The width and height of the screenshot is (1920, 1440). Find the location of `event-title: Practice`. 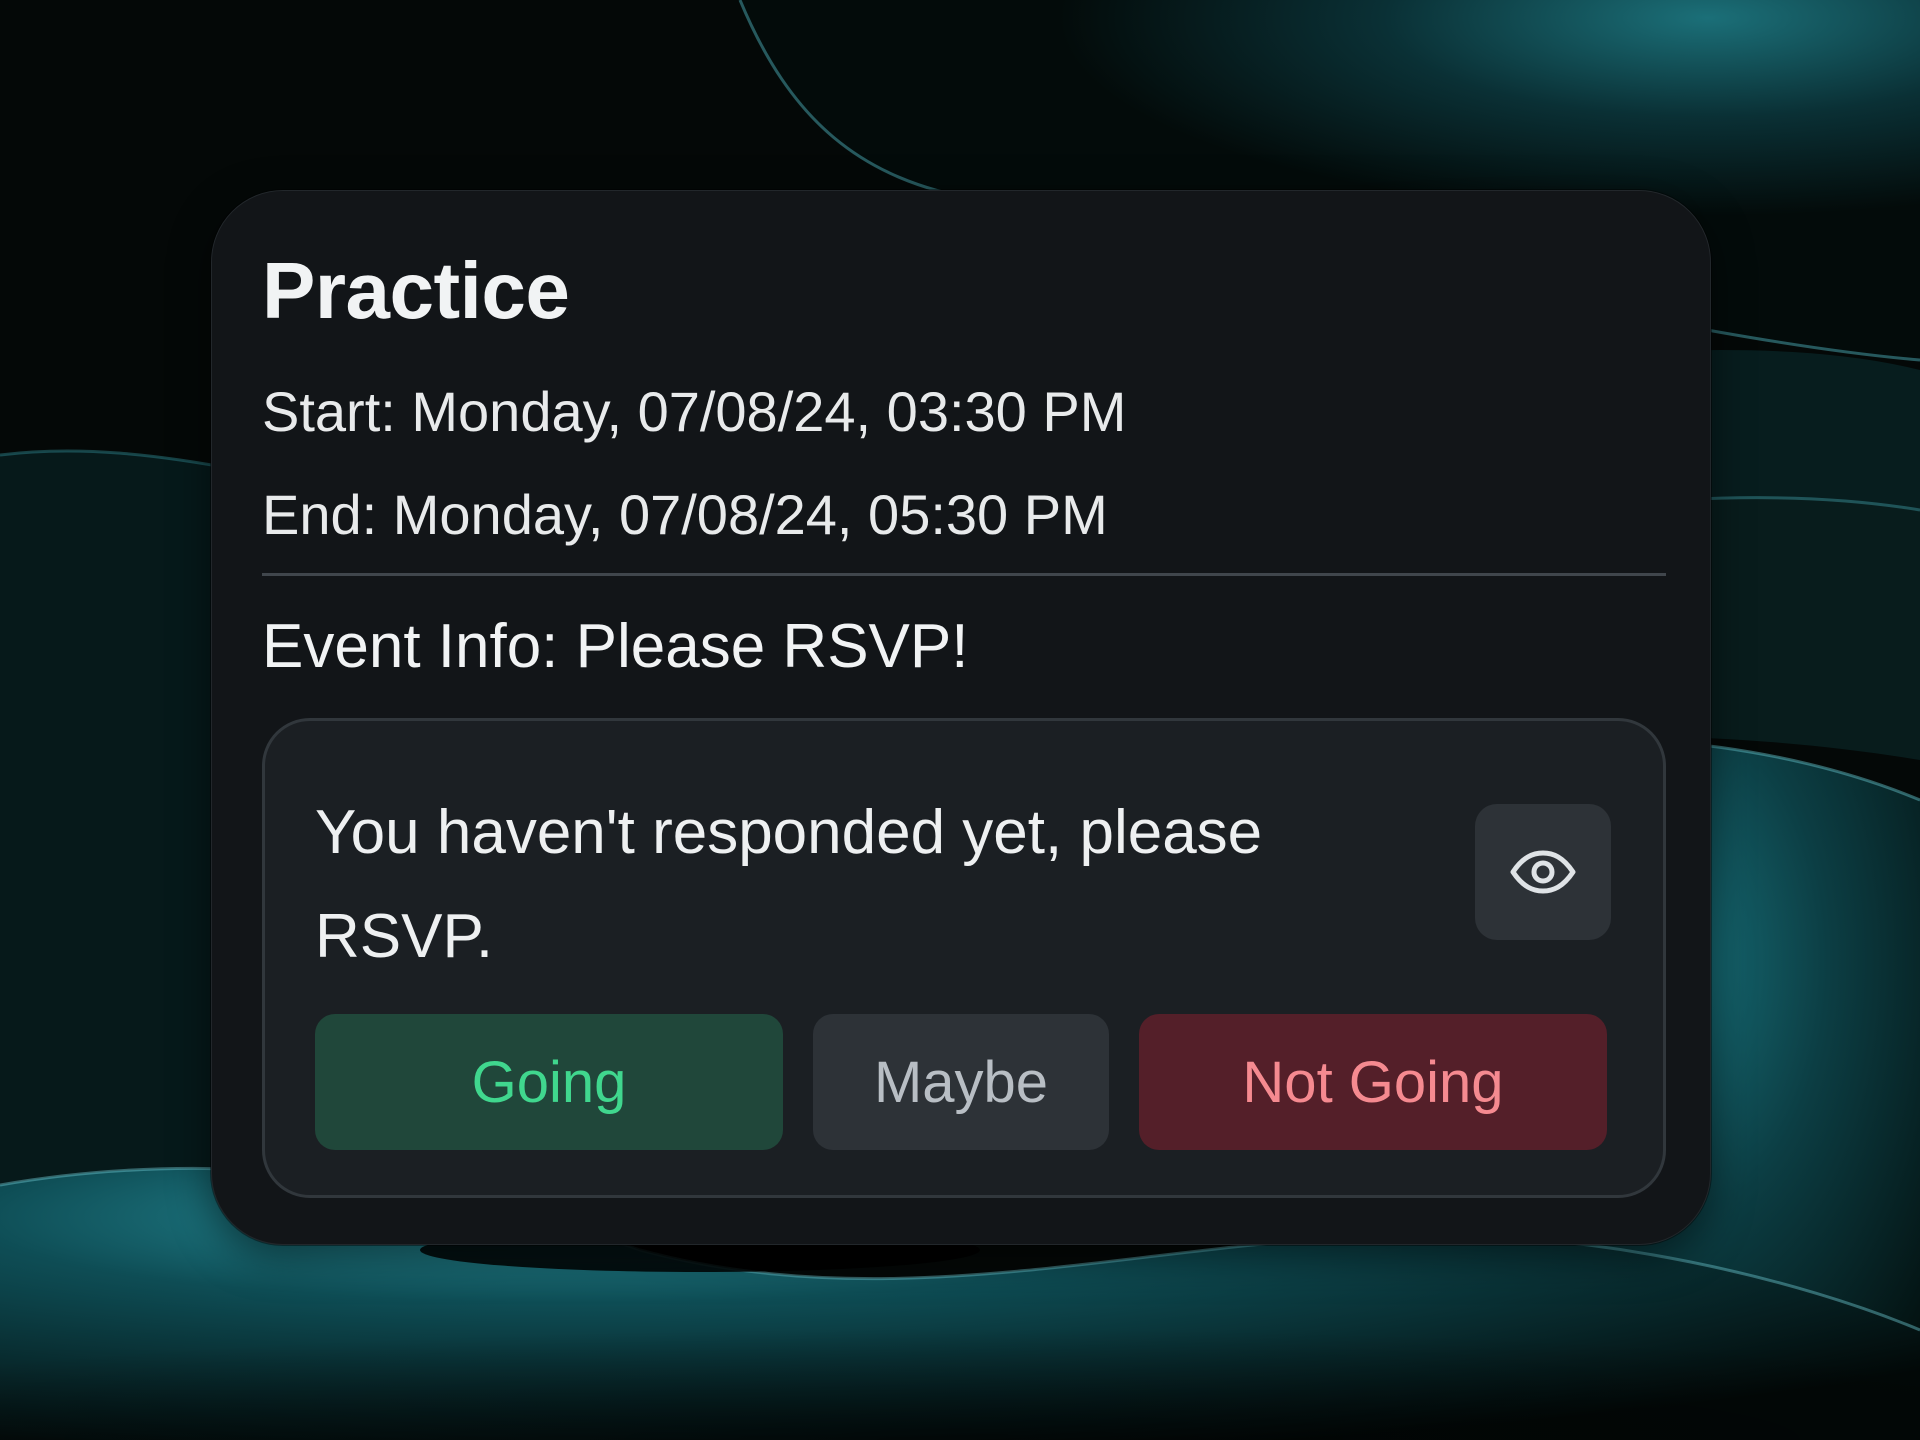

event-title: Practice is located at coordinates (416, 290).